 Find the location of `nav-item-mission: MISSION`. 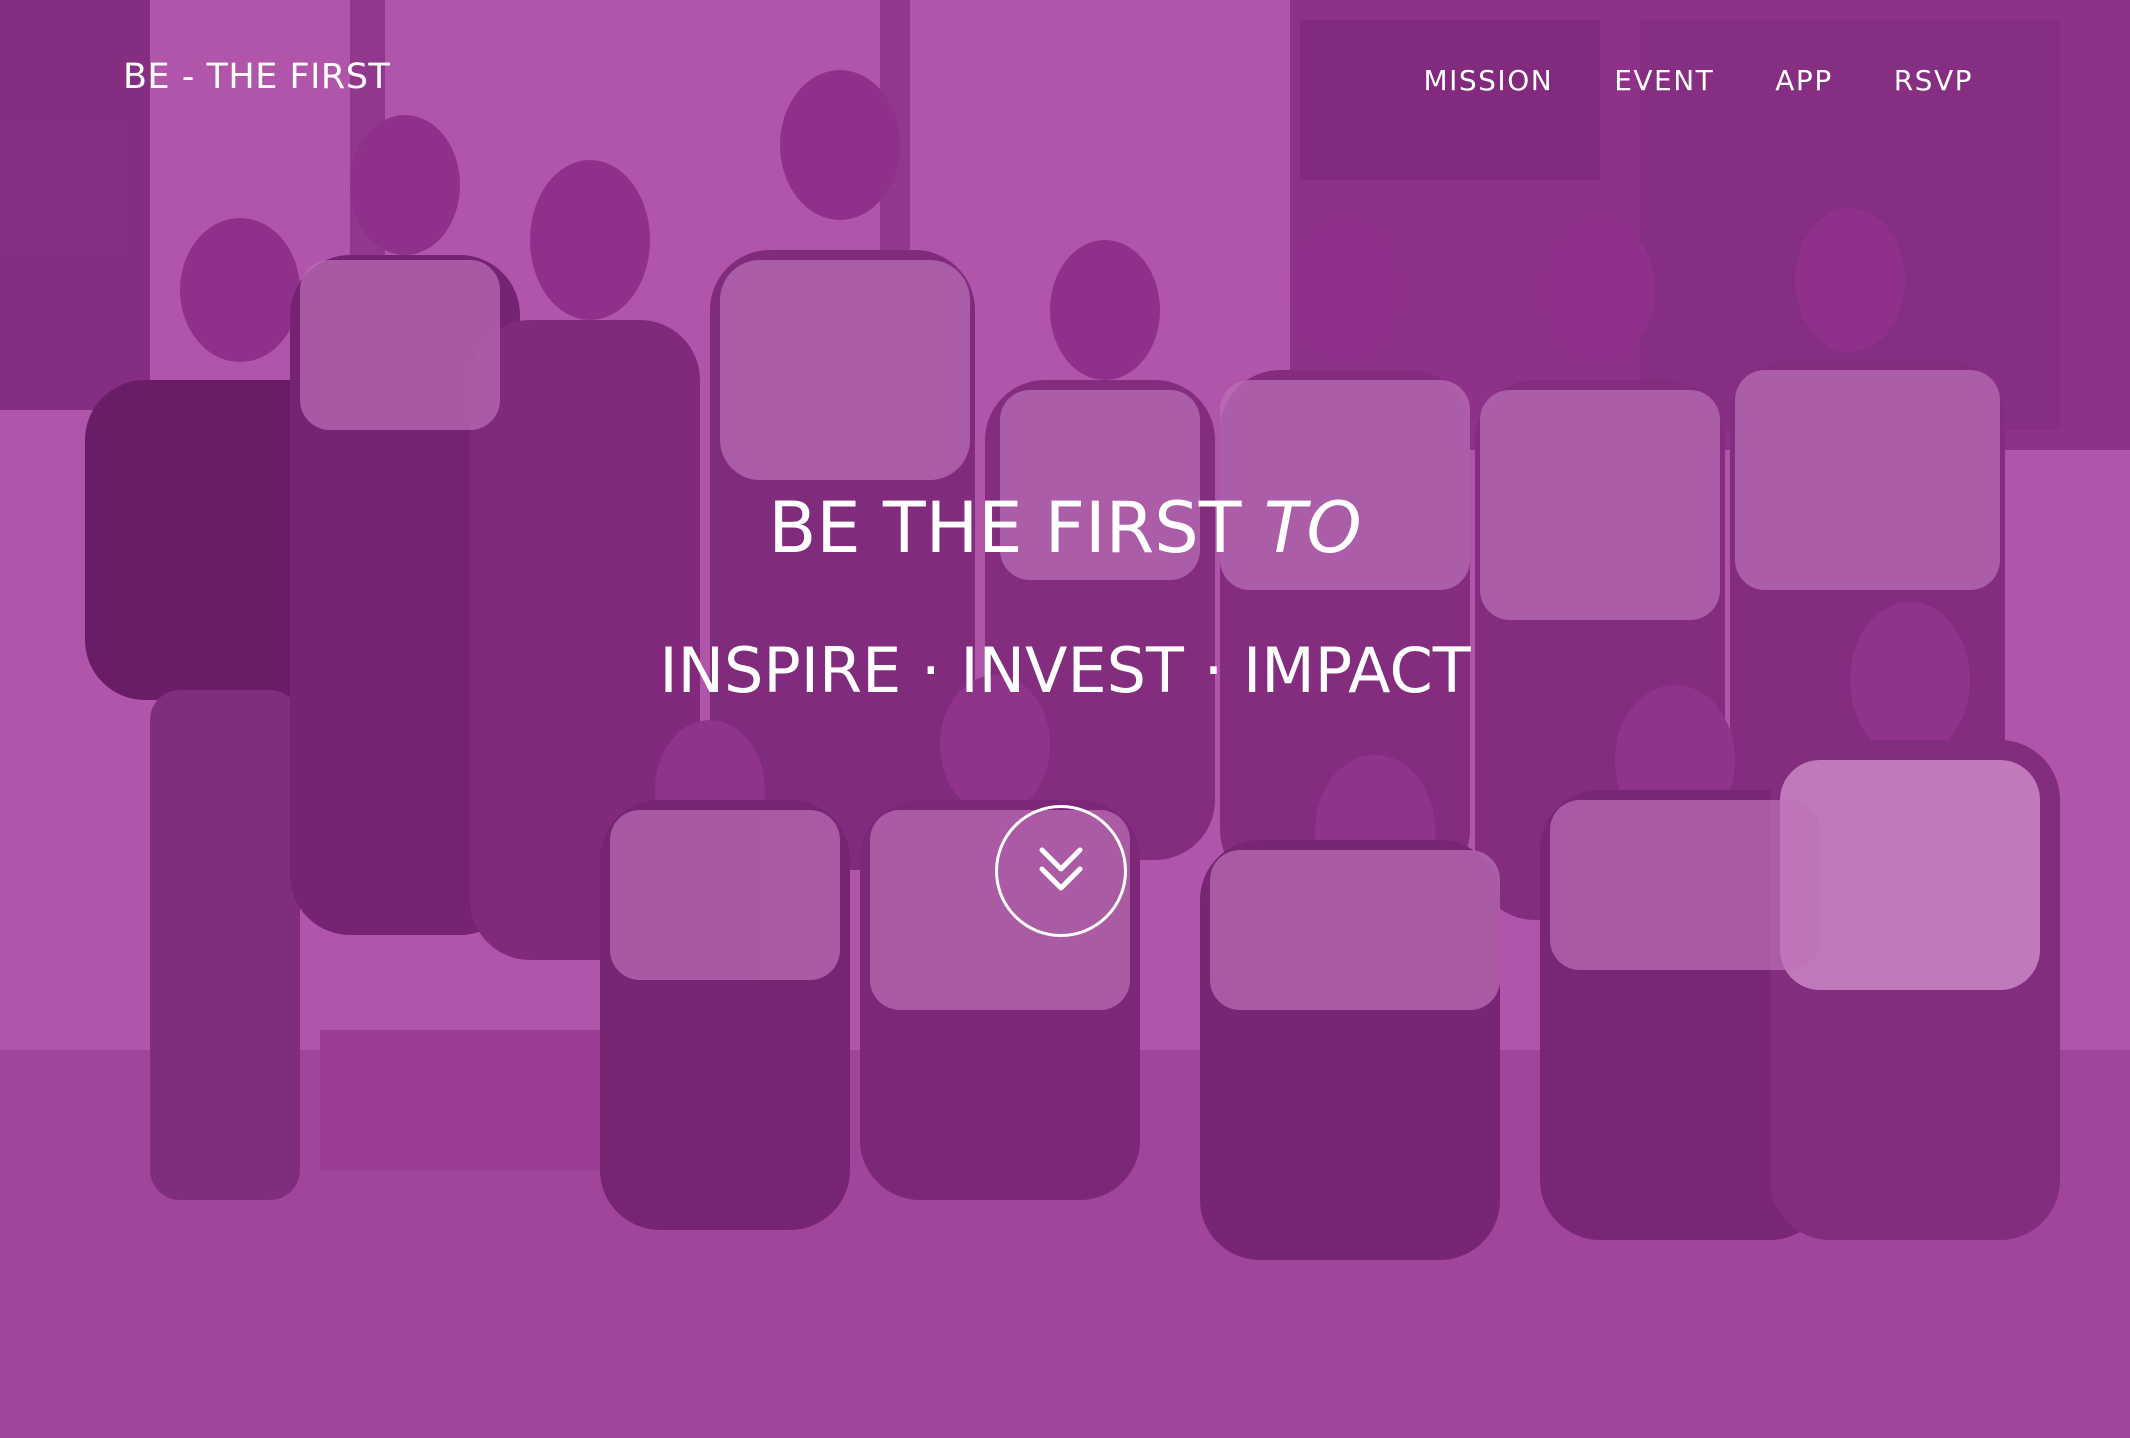

nav-item-mission: MISSION is located at coordinates (1488, 80).